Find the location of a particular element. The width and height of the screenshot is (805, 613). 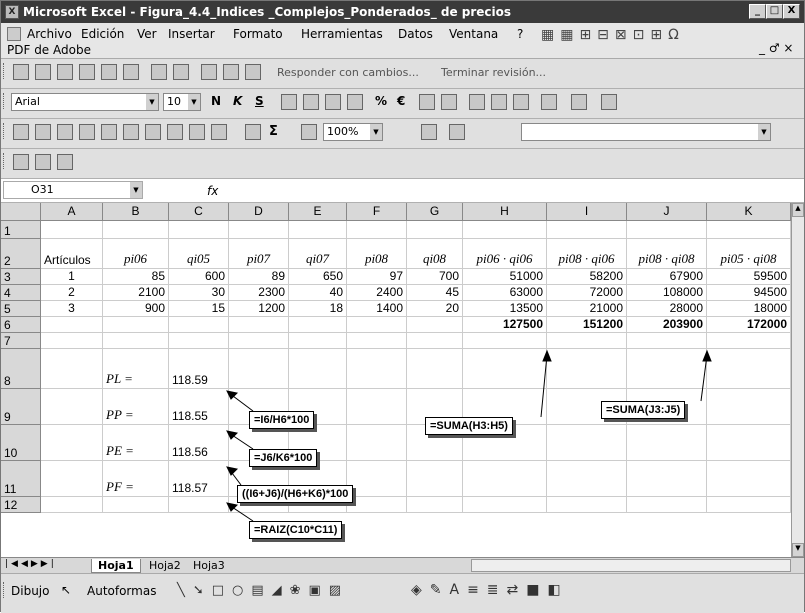

menu-edicion: Edición is located at coordinates (102, 34).